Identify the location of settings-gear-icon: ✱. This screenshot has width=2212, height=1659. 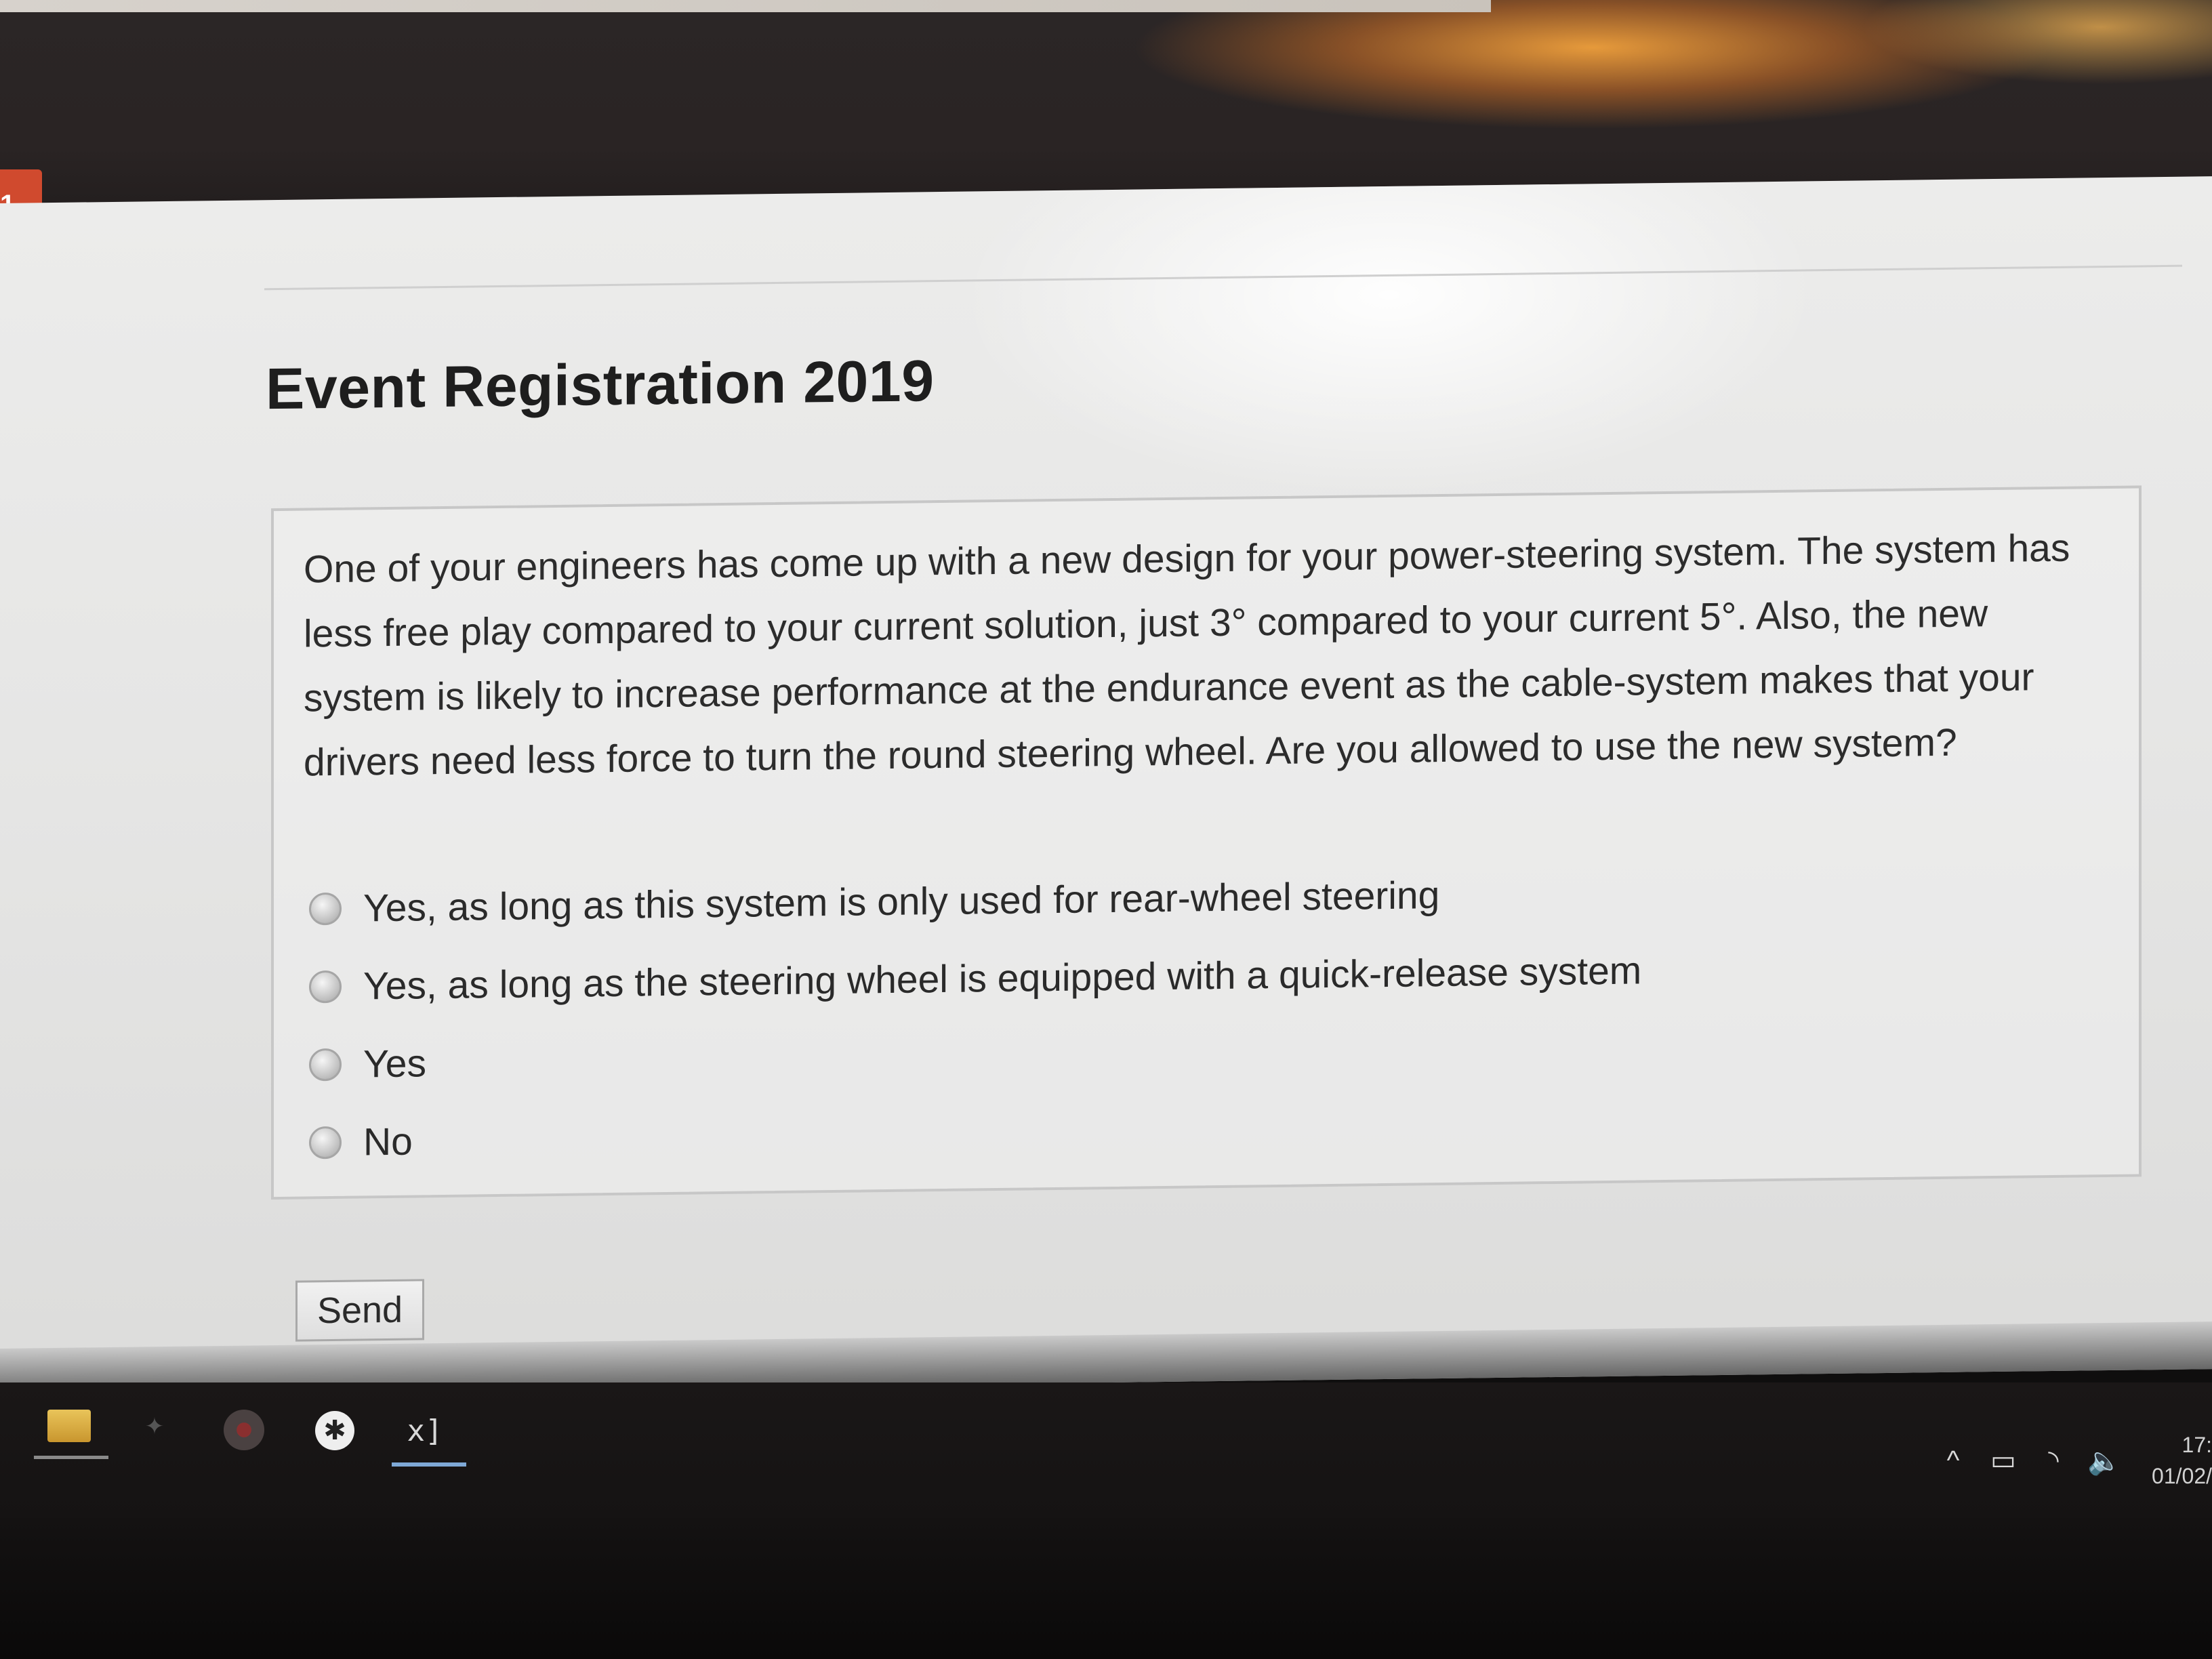
(335, 1430).